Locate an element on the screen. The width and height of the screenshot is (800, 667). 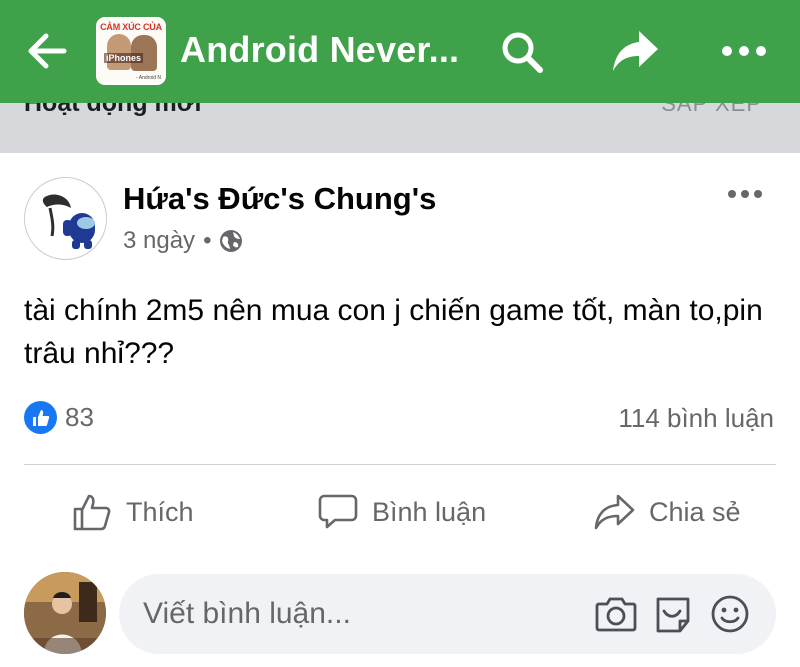
arrow-left-icon is located at coordinates (47, 51).